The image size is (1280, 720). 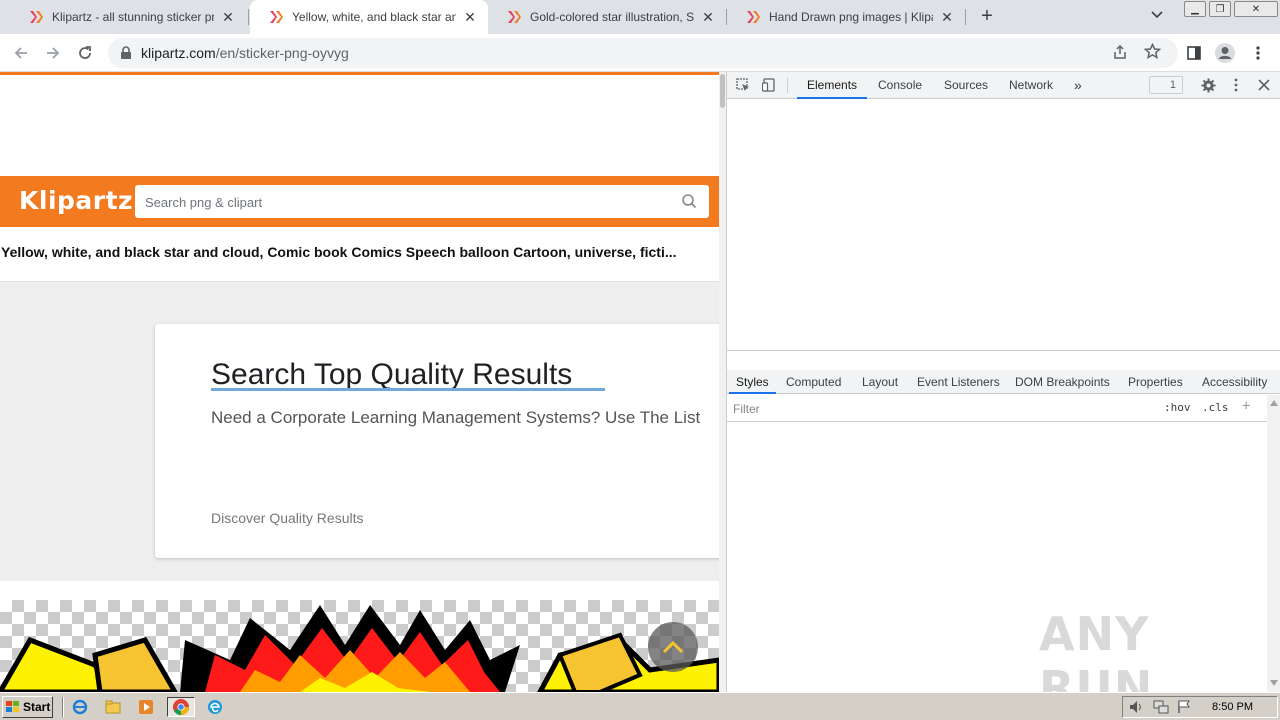 What do you see at coordinates (1220, 9) in the screenshot?
I see `restore-window-icon: ❐` at bounding box center [1220, 9].